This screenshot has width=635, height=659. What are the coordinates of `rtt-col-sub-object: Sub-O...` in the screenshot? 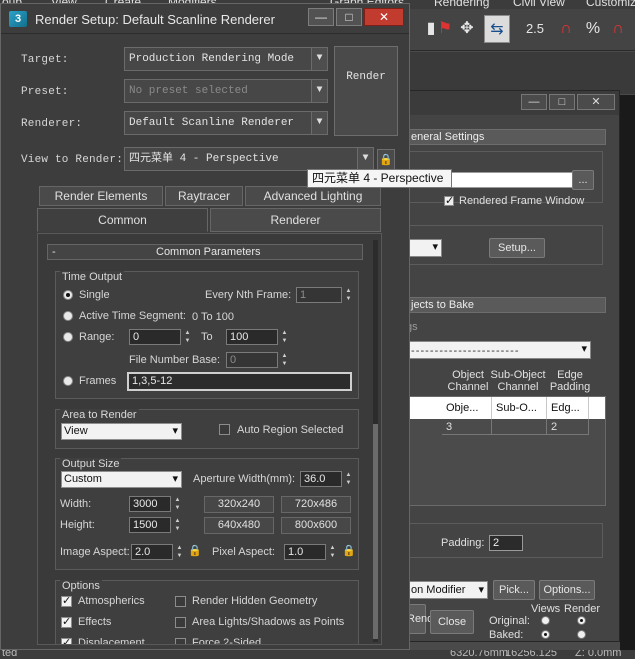 It's located at (519, 408).